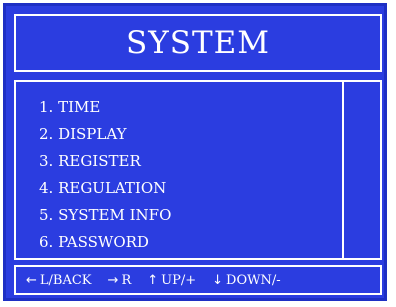  I want to click on down-arrow-icon: ↓, so click(218, 280).